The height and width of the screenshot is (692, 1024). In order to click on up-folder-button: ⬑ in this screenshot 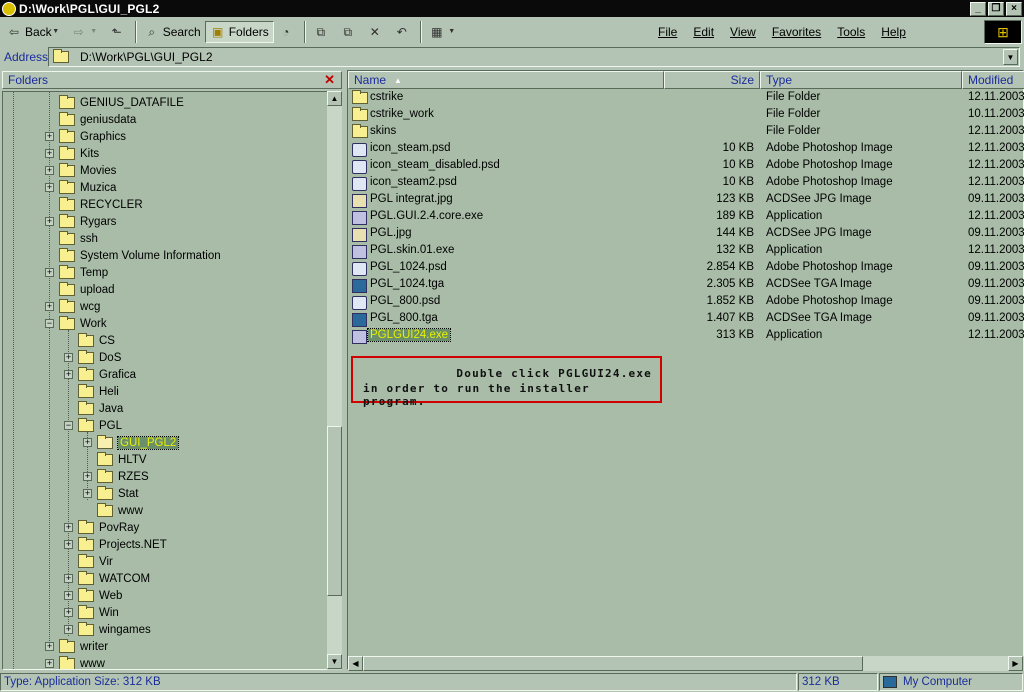, I will do `click(118, 32)`.